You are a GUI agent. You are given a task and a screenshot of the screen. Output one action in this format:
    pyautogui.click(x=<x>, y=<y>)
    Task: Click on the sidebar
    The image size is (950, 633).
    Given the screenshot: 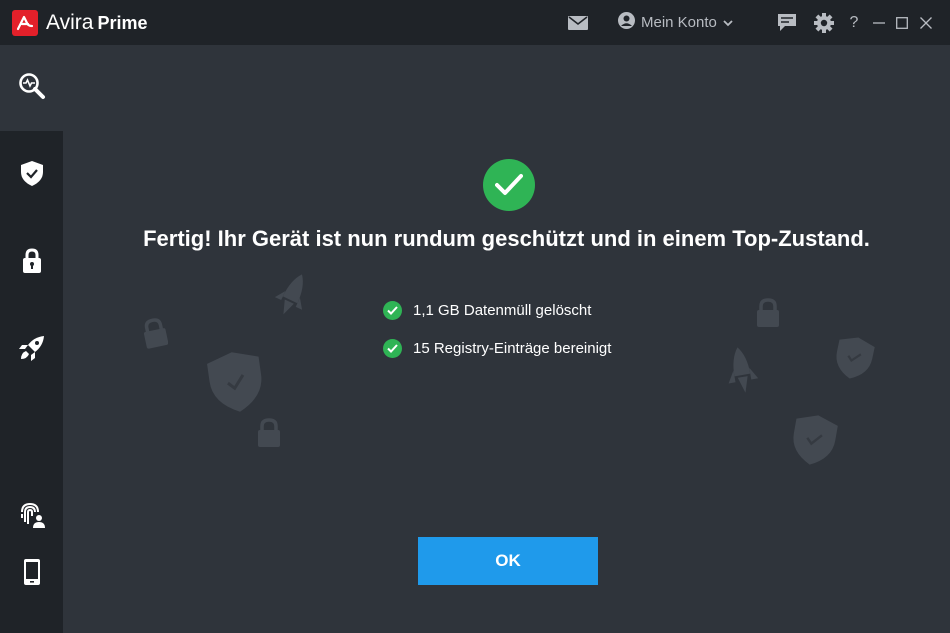 What is the action you would take?
    pyautogui.click(x=31, y=339)
    